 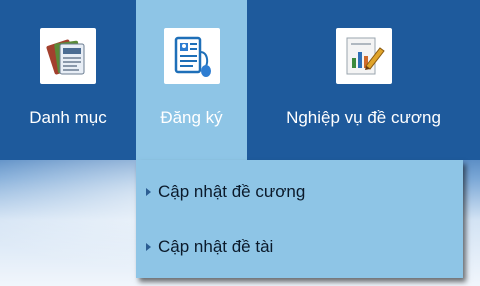 I want to click on dropdown-item-label: Cập nhật đề tài, so click(x=216, y=246).